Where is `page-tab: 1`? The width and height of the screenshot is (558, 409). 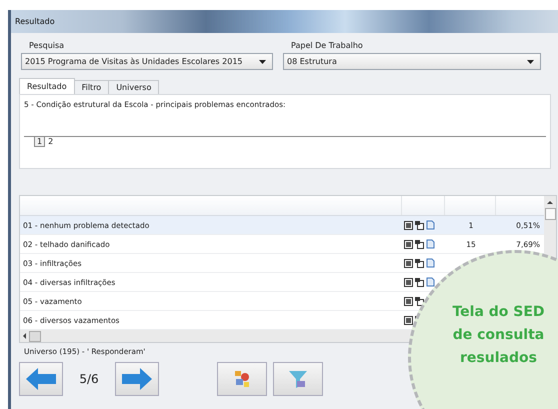
page-tab: 1 is located at coordinates (40, 142).